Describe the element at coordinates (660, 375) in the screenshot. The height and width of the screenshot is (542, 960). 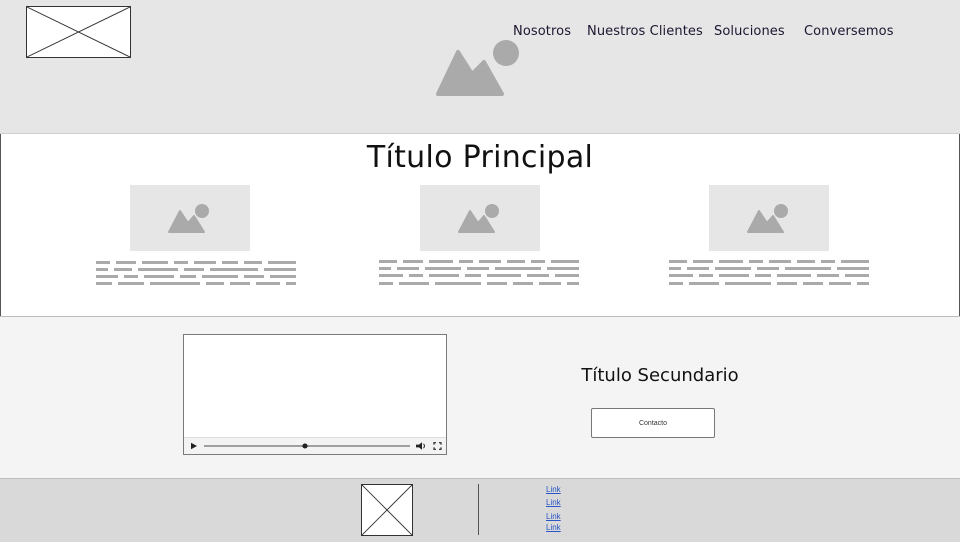
I see `secondary-title: Título Secundario` at that location.